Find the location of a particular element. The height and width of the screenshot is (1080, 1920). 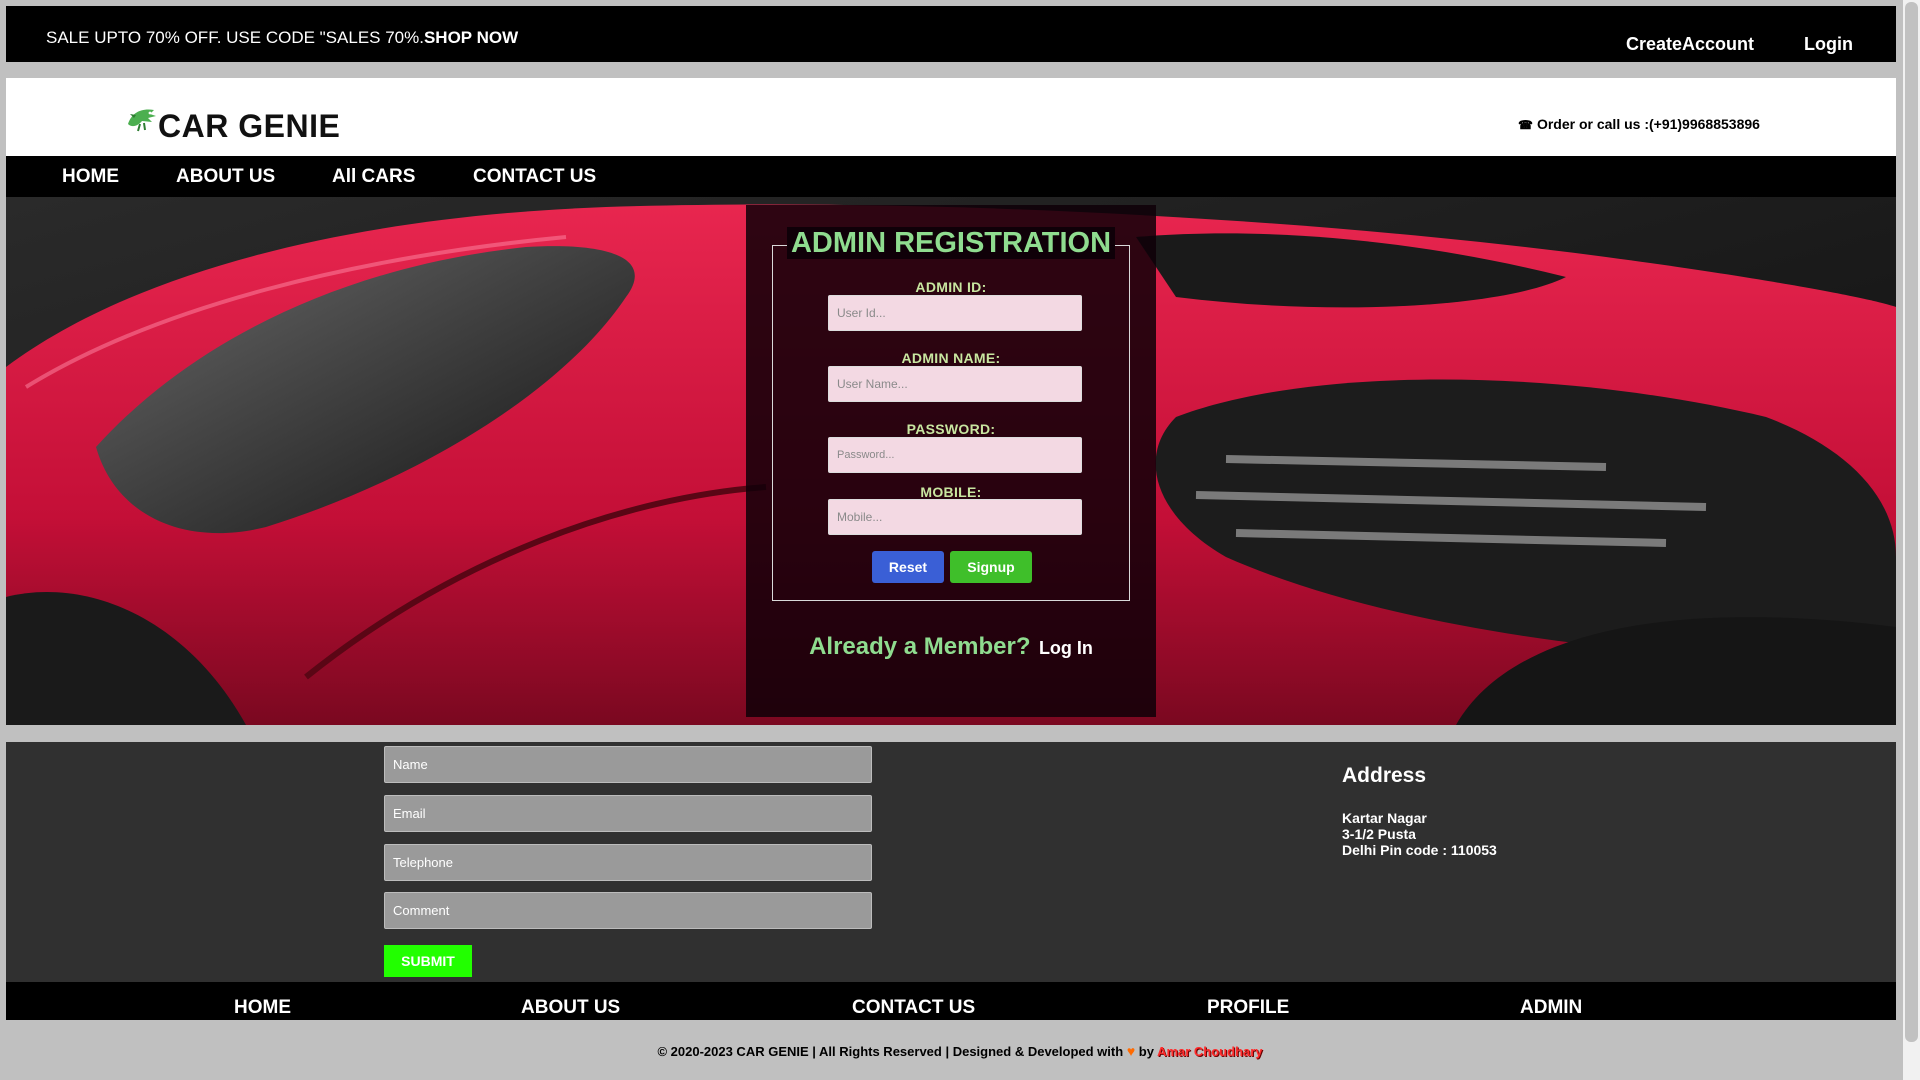

footer-nav-contact-us: CONTACT US is located at coordinates (913, 1008).